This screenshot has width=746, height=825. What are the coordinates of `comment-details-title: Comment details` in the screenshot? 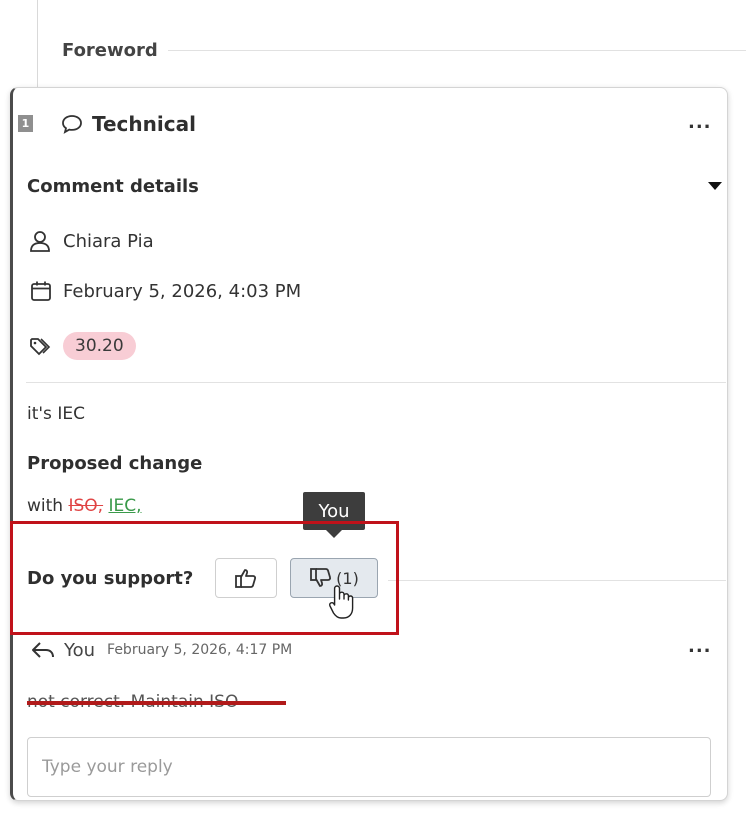 It's located at (113, 186).